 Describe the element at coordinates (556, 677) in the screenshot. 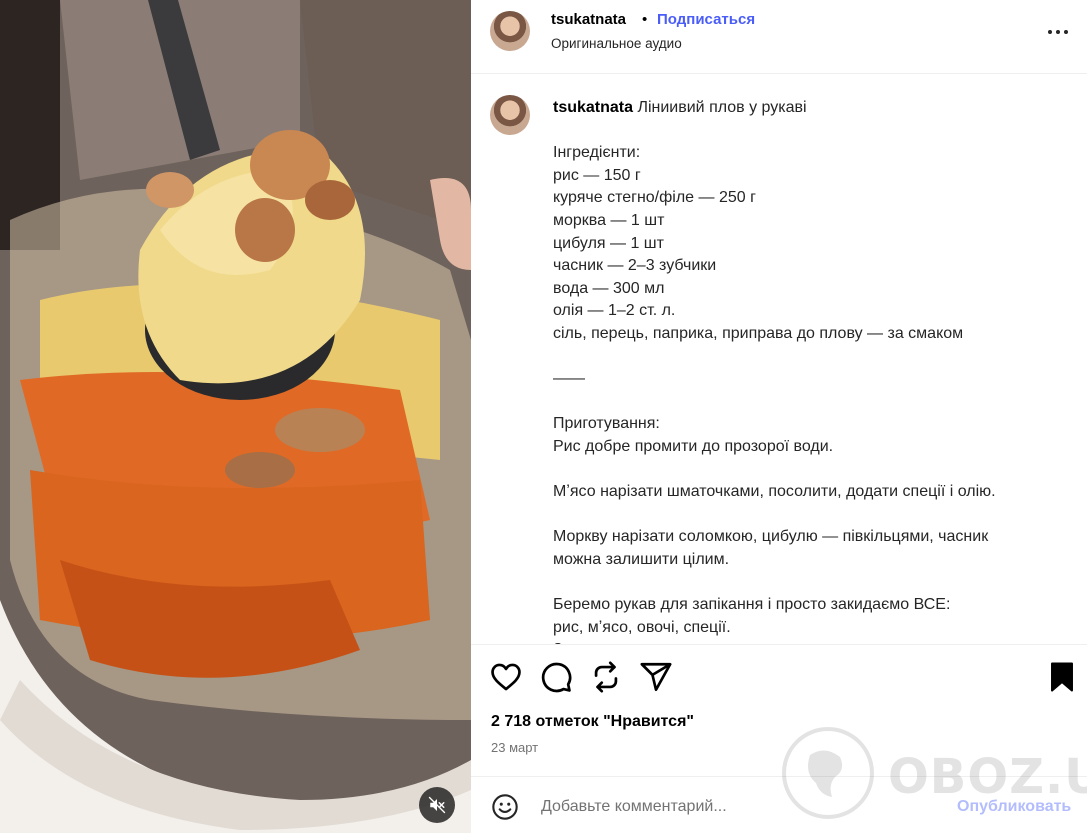

I see `comment-icon` at that location.